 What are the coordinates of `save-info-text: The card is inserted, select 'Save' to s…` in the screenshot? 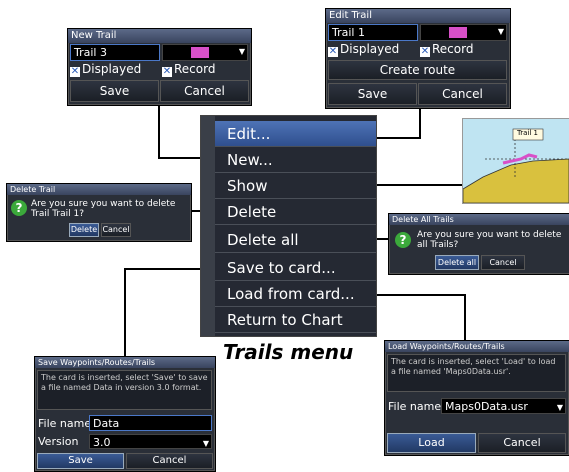 It's located at (124, 390).